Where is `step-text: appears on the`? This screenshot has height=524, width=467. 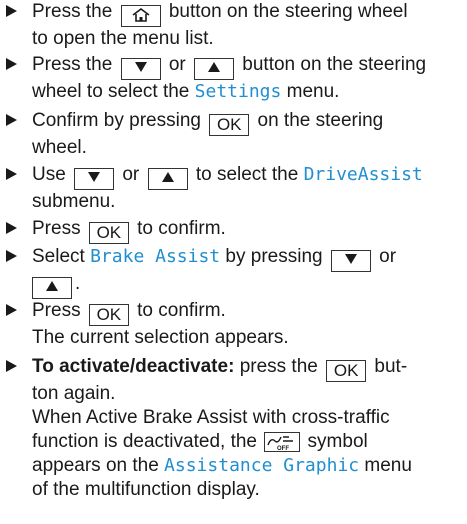 step-text: appears on the is located at coordinates (95, 465).